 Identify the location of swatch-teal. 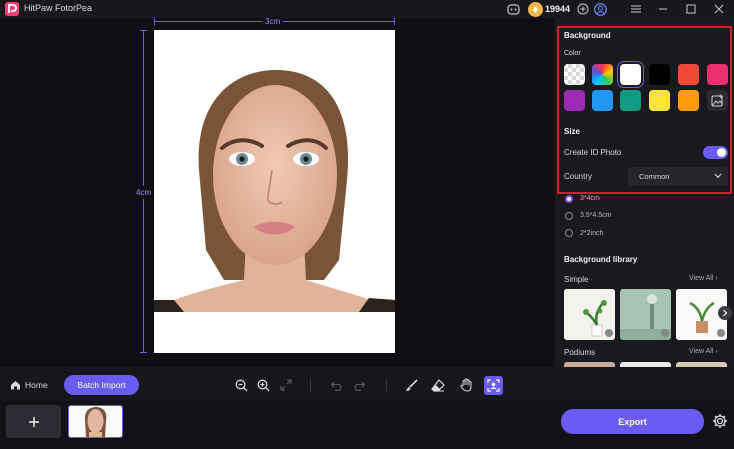
(630, 100).